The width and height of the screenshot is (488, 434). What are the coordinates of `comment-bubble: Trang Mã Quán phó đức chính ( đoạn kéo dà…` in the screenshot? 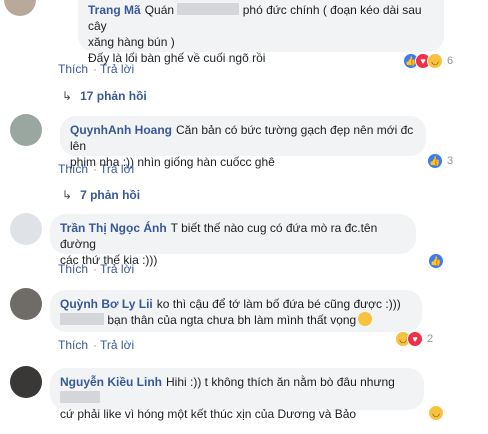 It's located at (261, 32).